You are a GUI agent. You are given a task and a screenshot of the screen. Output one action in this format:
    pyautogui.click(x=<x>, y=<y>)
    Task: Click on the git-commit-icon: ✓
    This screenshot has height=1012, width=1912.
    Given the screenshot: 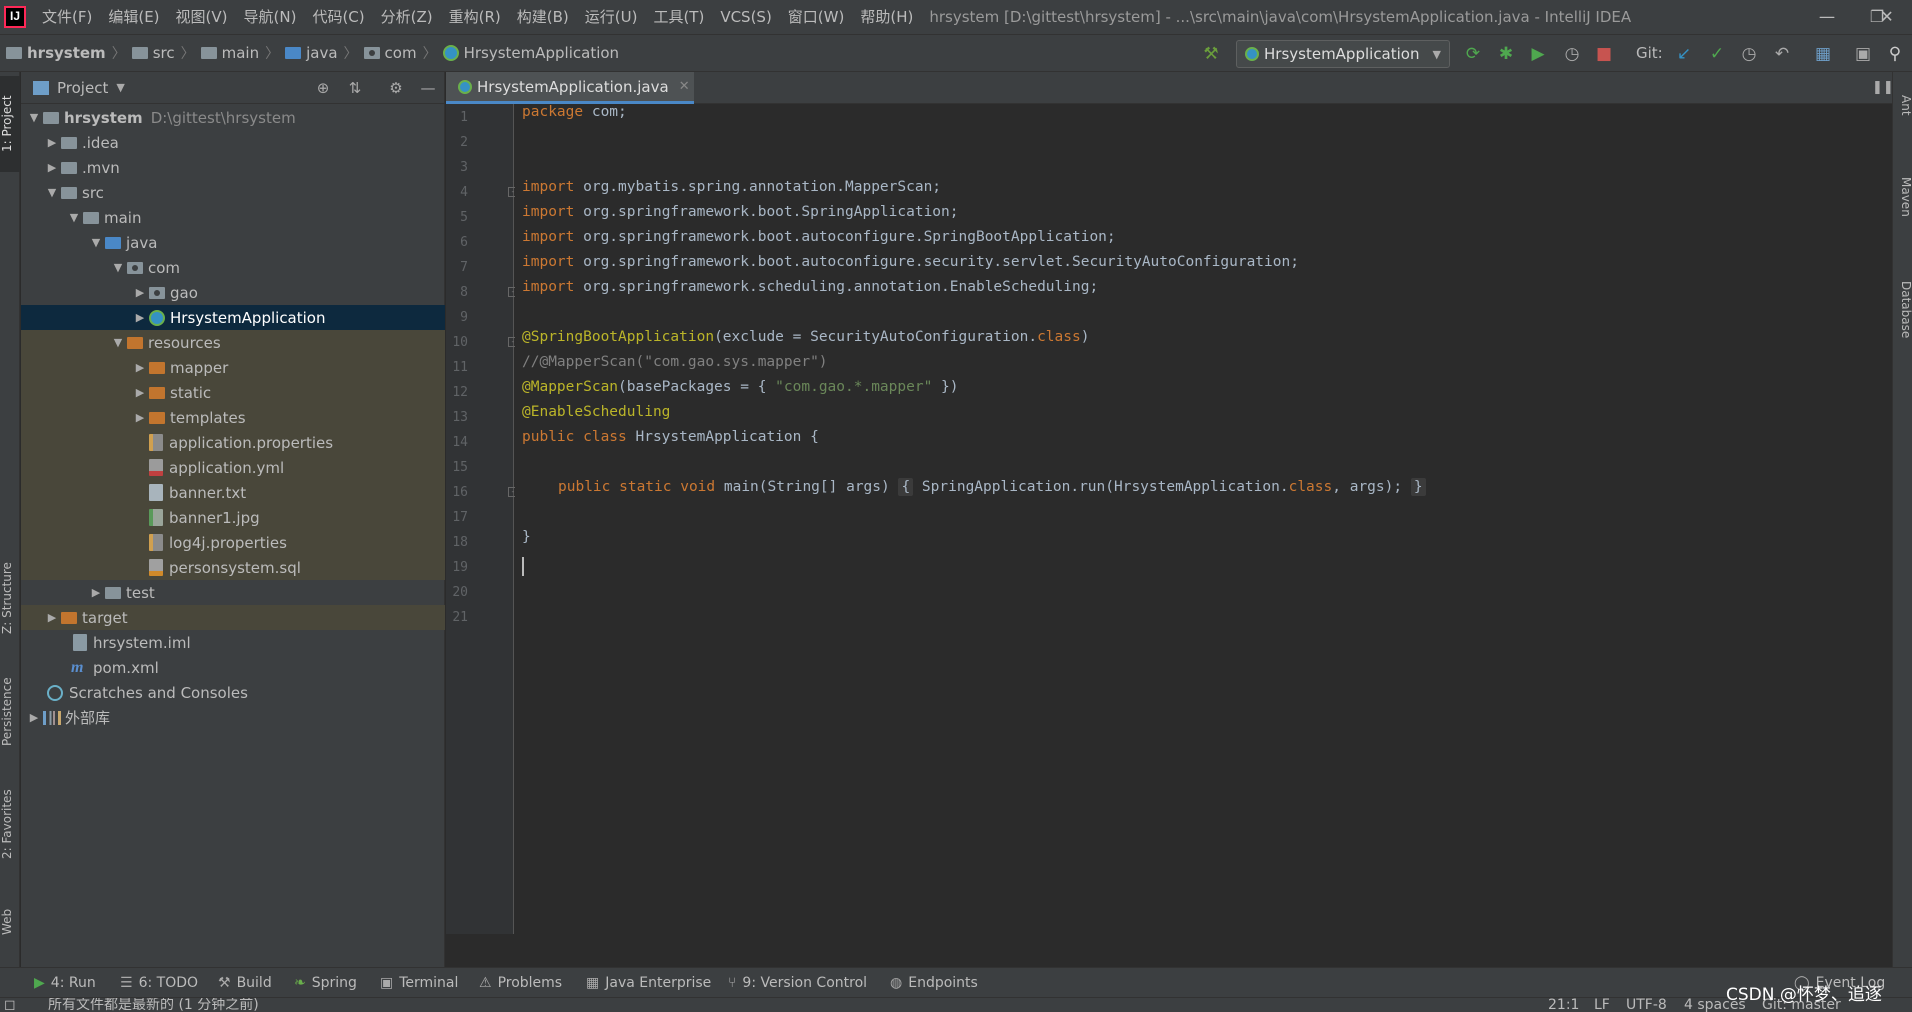 What is the action you would take?
    pyautogui.click(x=1717, y=54)
    